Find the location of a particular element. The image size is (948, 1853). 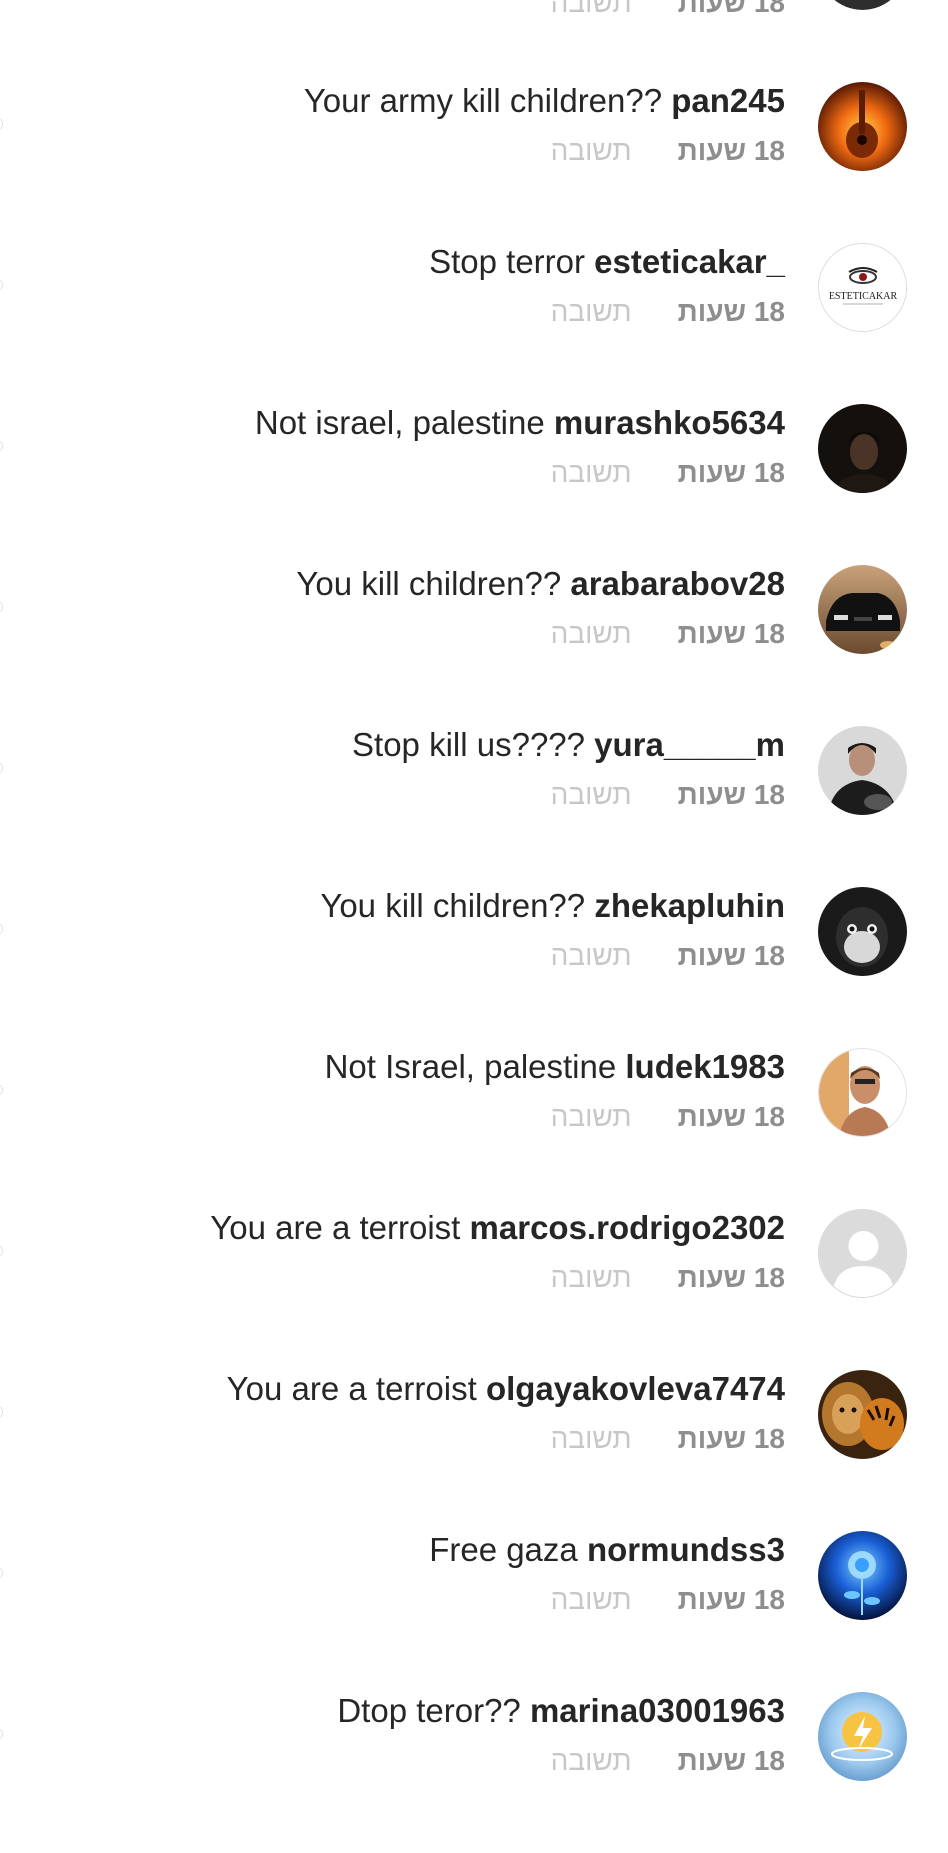

comment-username: marcos.rodrigo2302 is located at coordinates (627, 1227).